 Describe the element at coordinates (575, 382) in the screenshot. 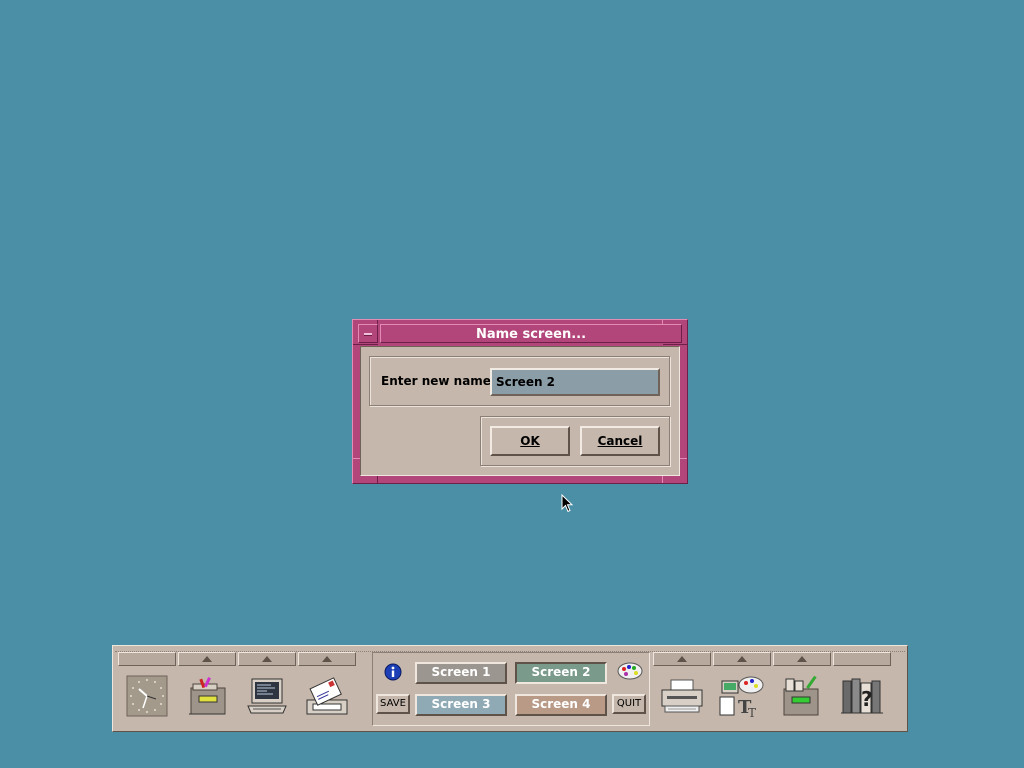

I see `new-name-input` at that location.